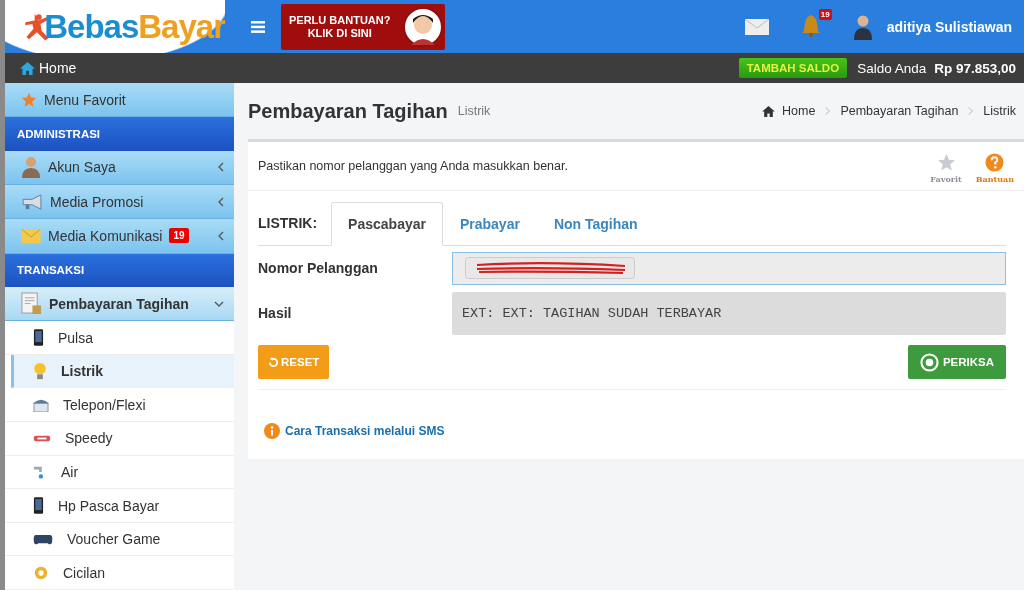 This screenshot has height=590, width=1024. Describe the element at coordinates (58, 68) in the screenshot. I see `home-link: Home` at that location.